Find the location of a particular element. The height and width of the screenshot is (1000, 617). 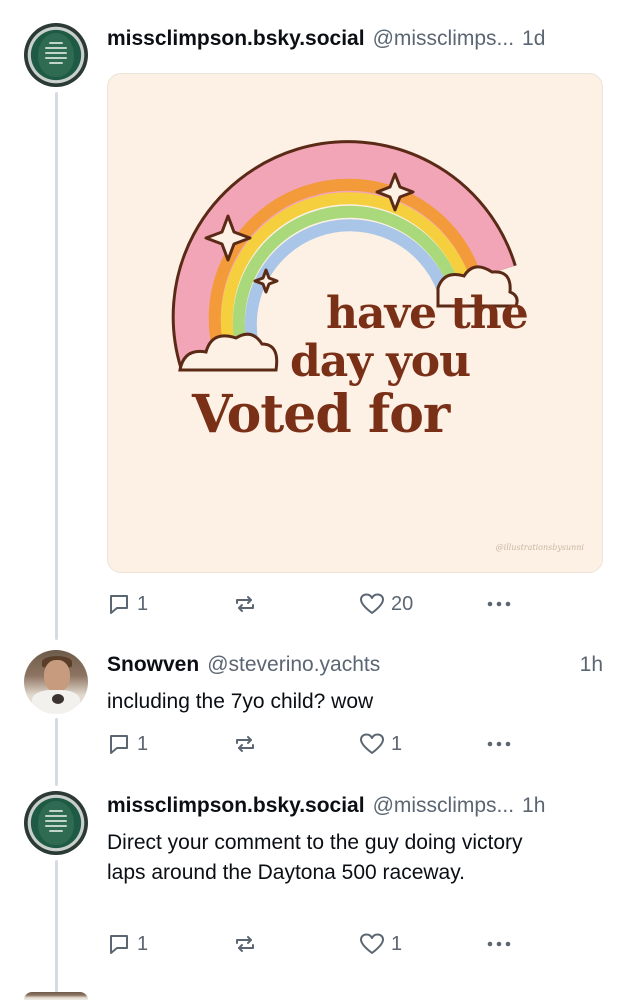

timestamp: 1d is located at coordinates (533, 39).